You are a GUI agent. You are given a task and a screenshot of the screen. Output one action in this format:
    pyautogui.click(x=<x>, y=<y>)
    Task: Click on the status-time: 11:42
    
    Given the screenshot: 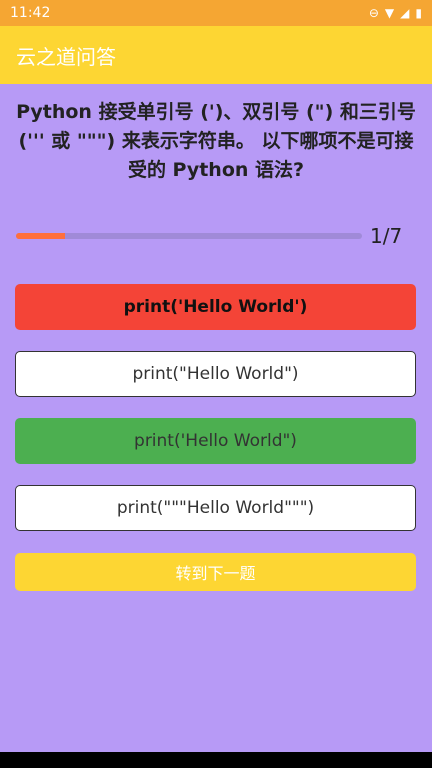 What is the action you would take?
    pyautogui.click(x=30, y=13)
    